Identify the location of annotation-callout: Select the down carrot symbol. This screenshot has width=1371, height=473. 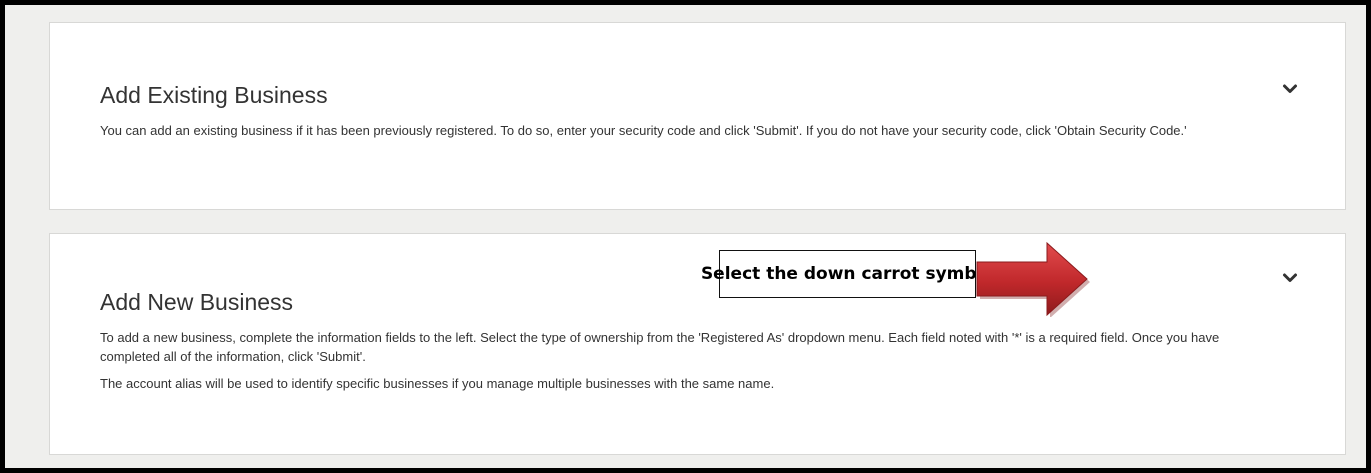
(847, 274).